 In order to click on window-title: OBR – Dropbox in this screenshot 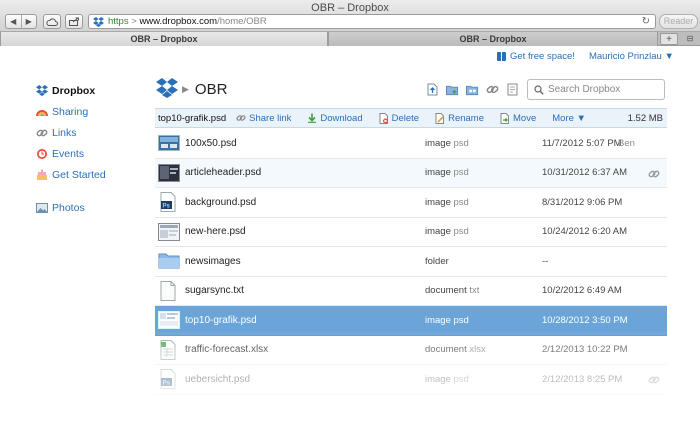, I will do `click(350, 8)`.